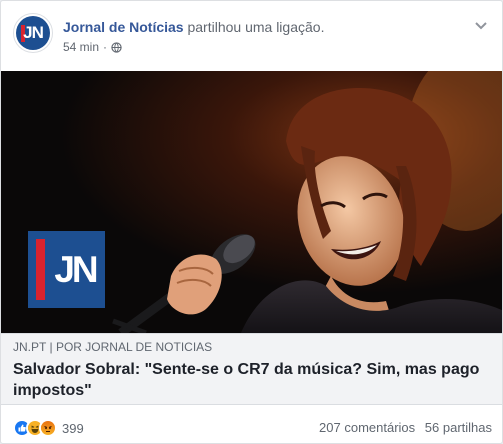  Describe the element at coordinates (116, 47) in the screenshot. I see `globe-icon` at that location.